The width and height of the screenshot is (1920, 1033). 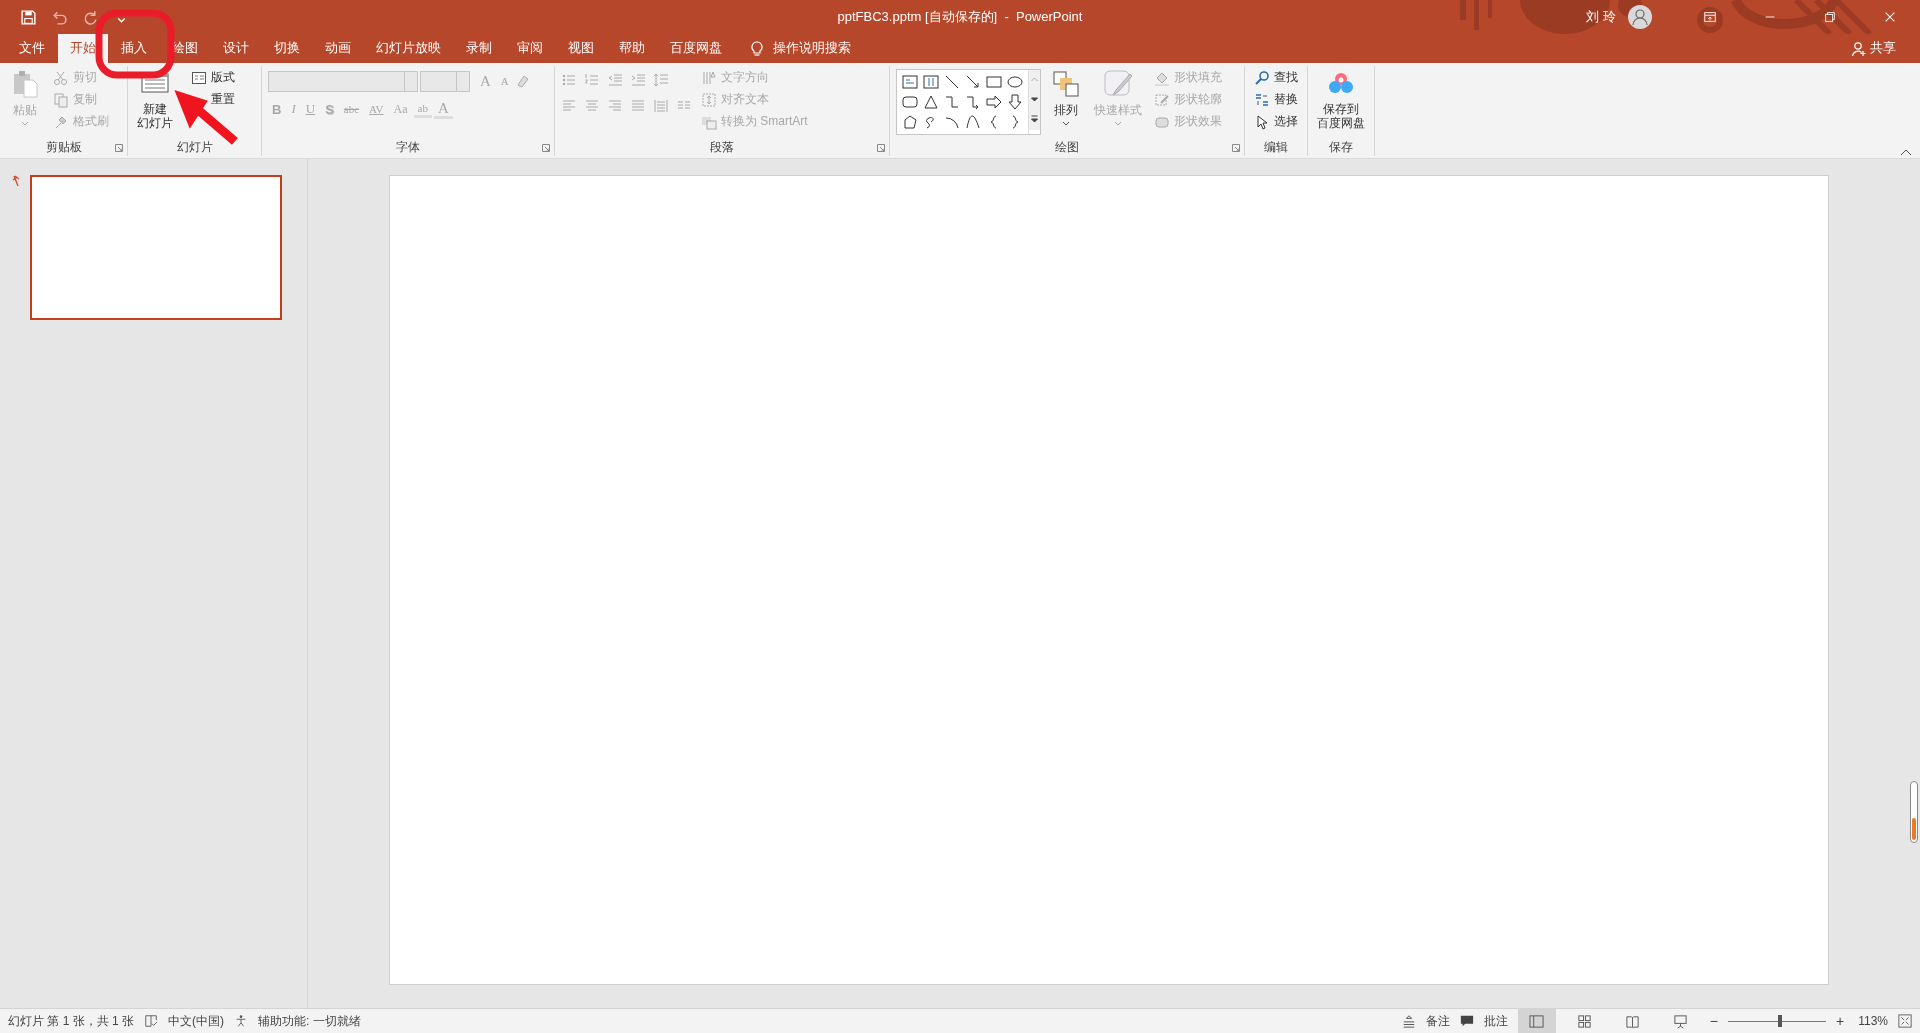 What do you see at coordinates (1713, 1021) in the screenshot?
I see `zoom-out-button: −` at bounding box center [1713, 1021].